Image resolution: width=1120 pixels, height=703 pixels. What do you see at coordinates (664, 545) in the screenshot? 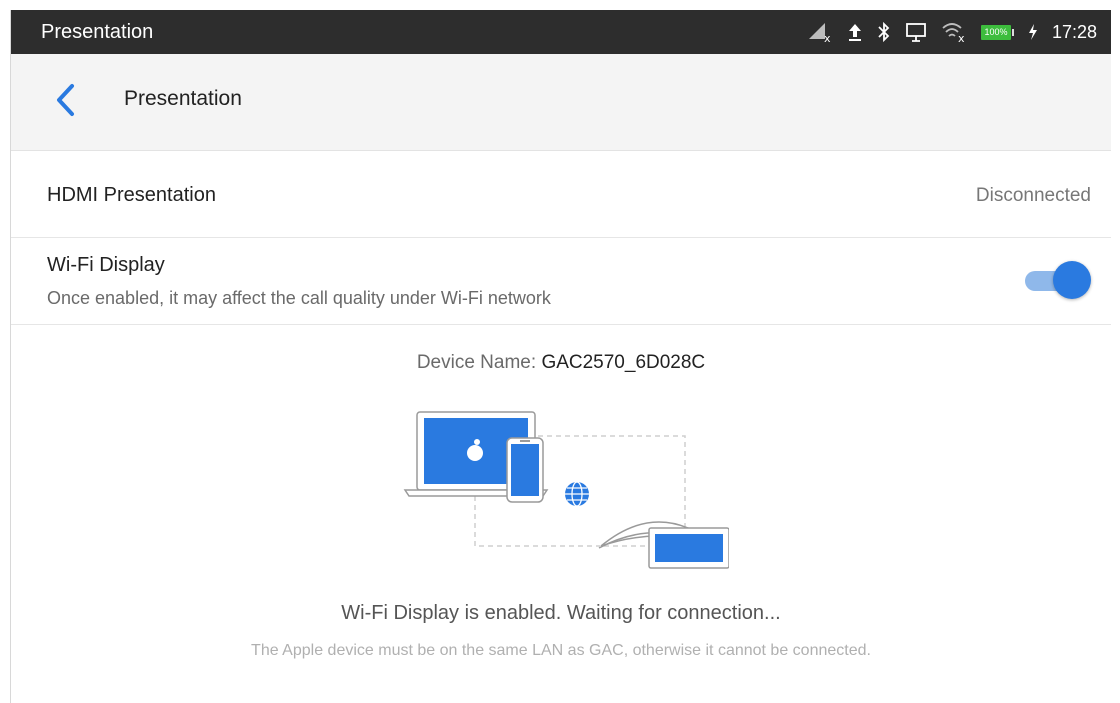
I see `conference-device-icon` at bounding box center [664, 545].